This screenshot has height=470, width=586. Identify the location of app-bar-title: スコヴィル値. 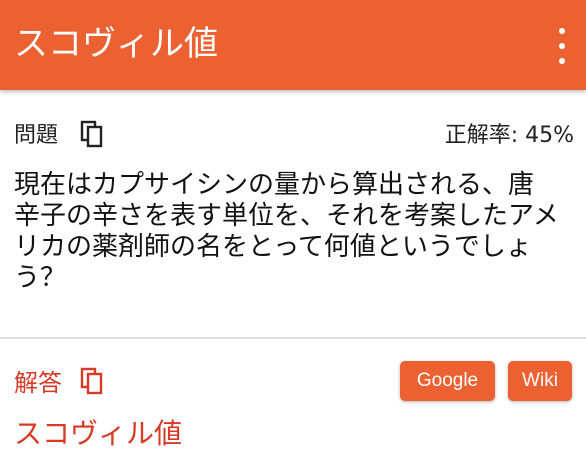
(116, 44).